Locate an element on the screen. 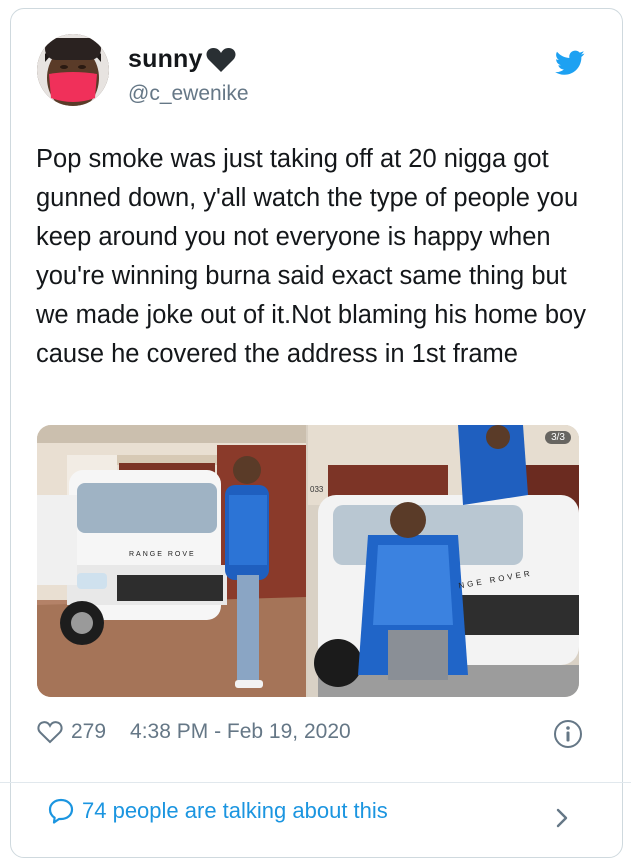 The image size is (631, 858). photo-2-wall-number: 033 is located at coordinates (317, 489).